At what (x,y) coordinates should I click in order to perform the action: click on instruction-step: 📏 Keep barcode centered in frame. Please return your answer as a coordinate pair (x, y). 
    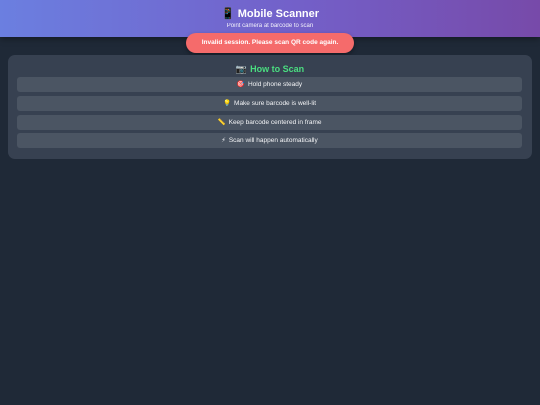
    Looking at the image, I should click on (269, 122).